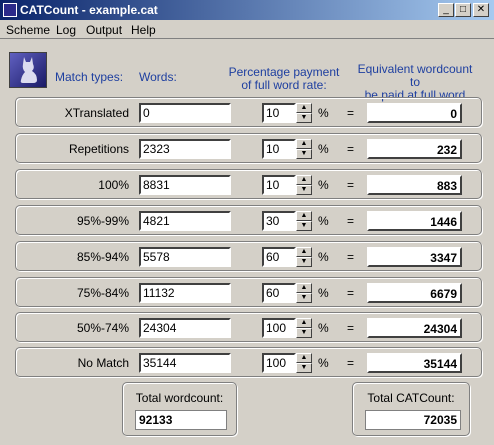  I want to click on header-percentage: Percentage payment of full word rate:, so click(284, 79).